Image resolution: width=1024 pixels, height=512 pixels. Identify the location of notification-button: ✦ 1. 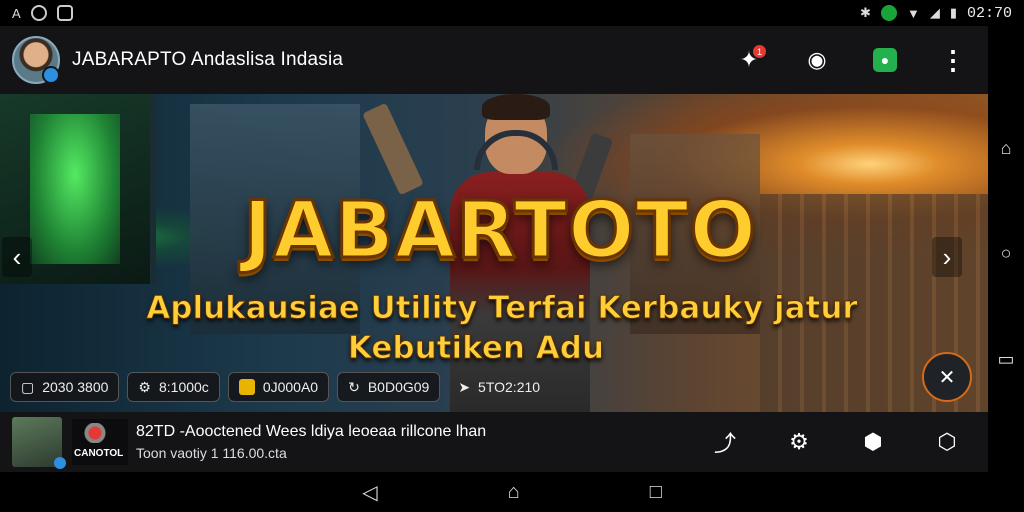
(749, 60).